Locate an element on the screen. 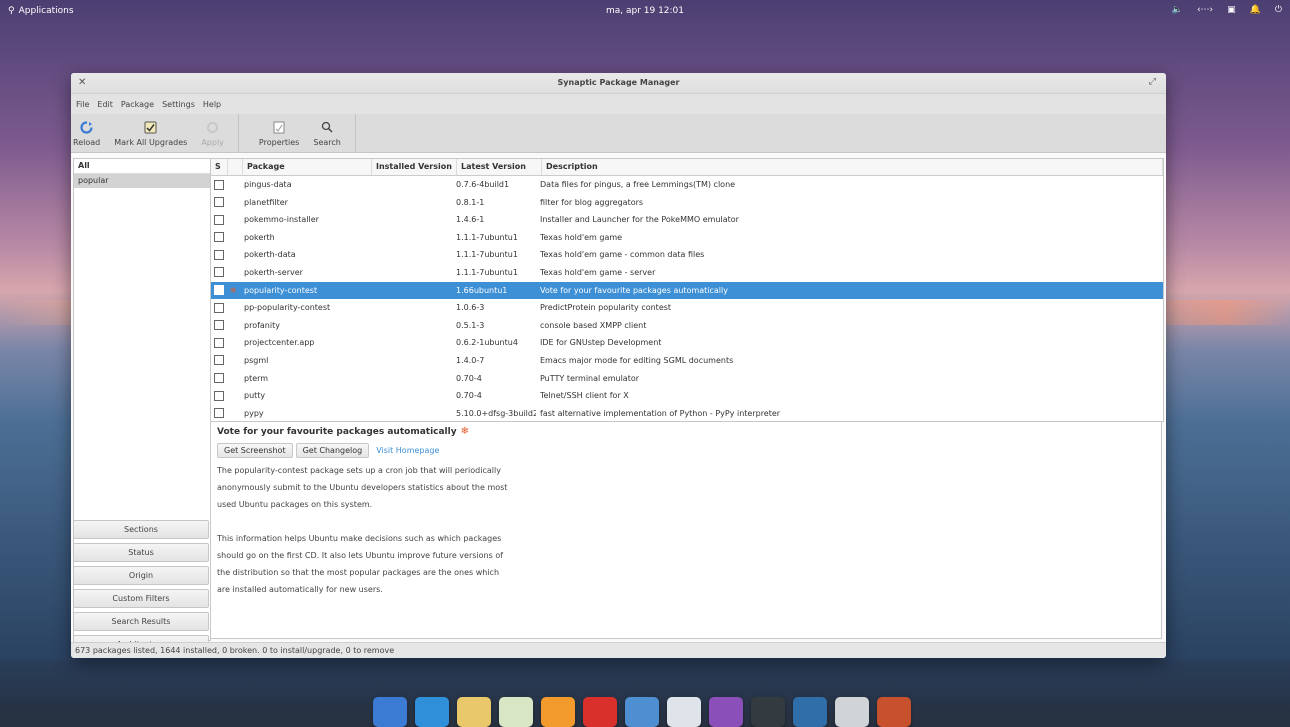 This screenshot has height=727, width=1290. column-package: Package is located at coordinates (307, 167).